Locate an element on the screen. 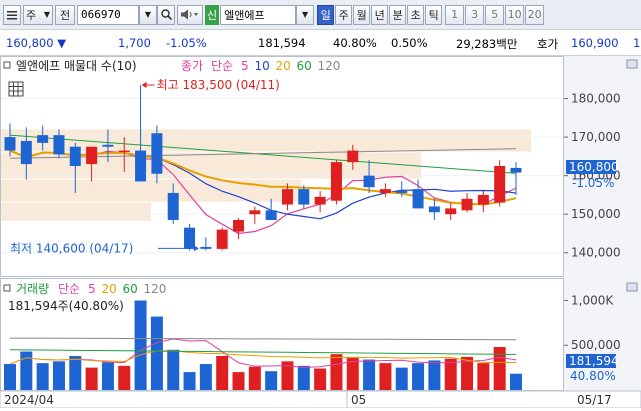  period-tab-6: 틱 is located at coordinates (434, 14).